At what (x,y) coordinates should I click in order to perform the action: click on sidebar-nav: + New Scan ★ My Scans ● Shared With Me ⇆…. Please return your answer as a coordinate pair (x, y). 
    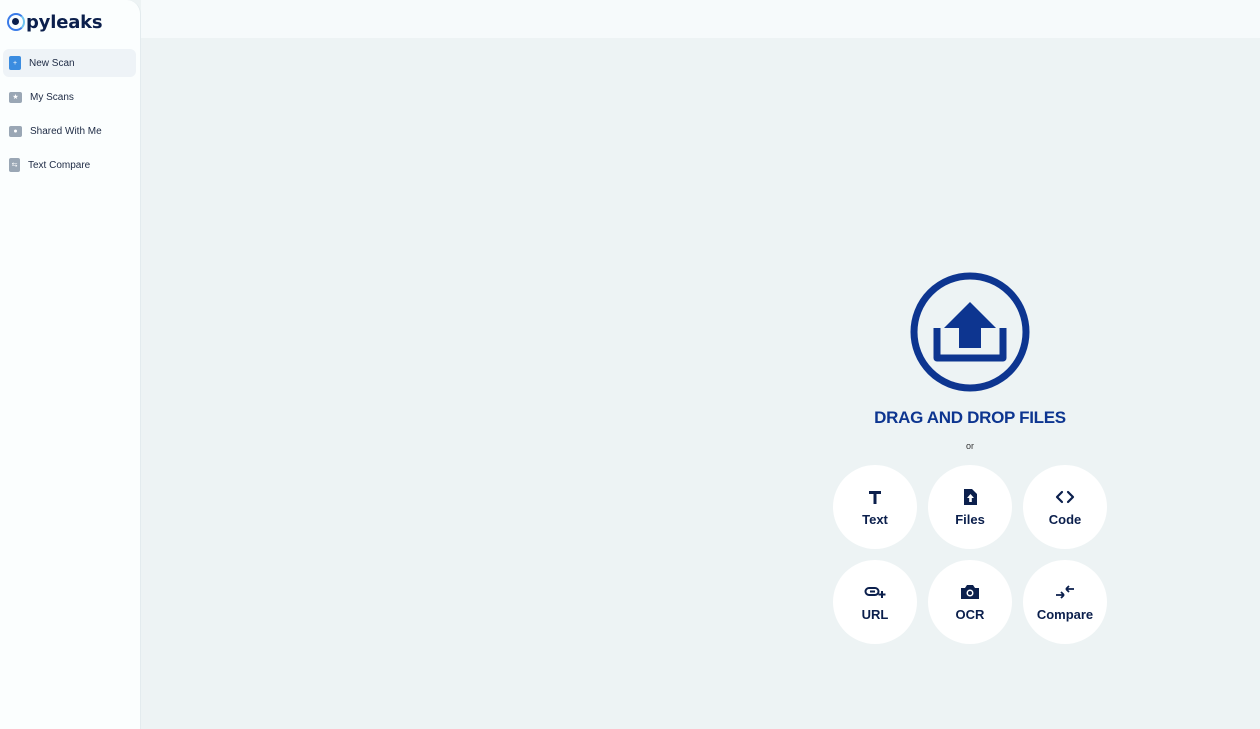
    Looking at the image, I should click on (69, 117).